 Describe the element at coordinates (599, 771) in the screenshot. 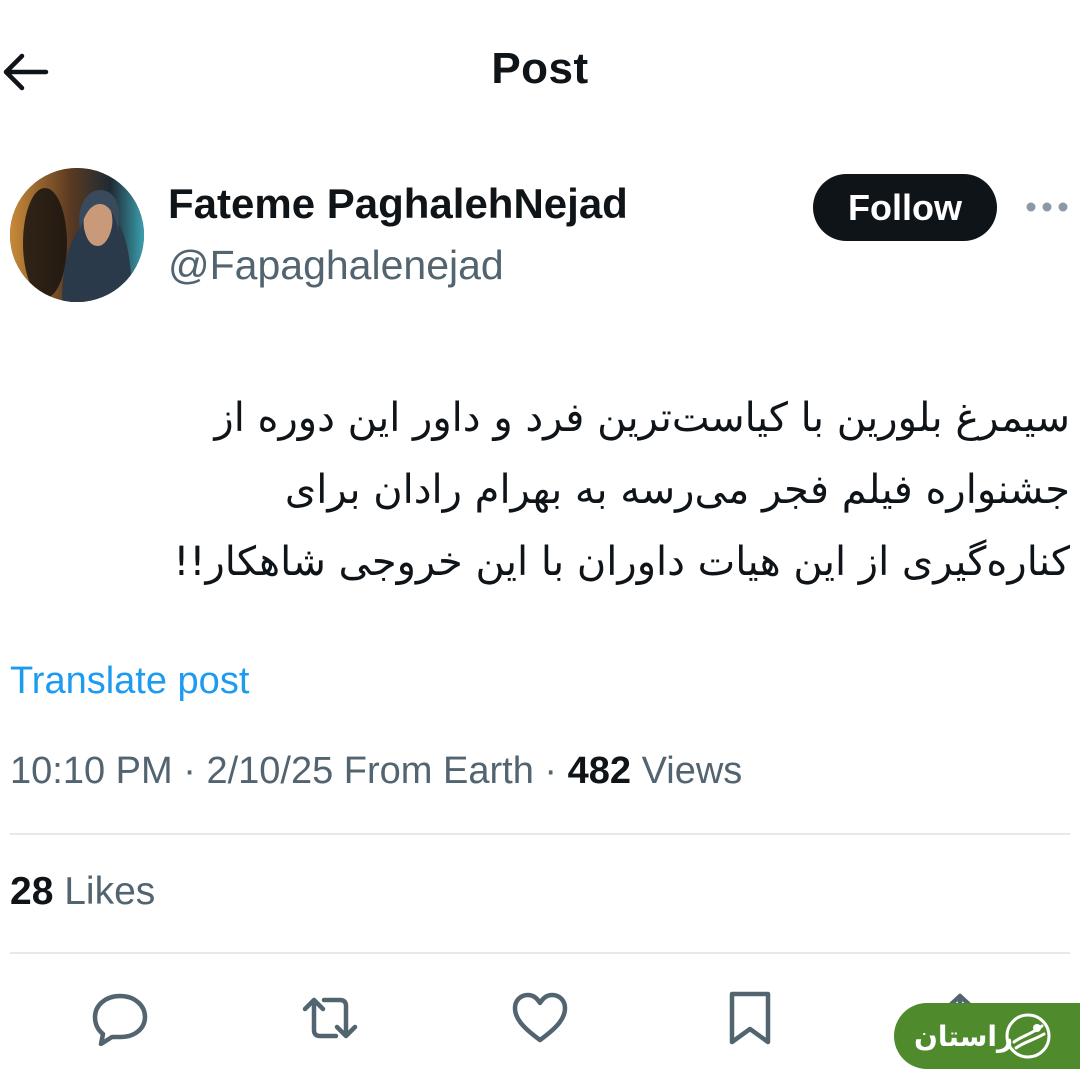

I see `views-count: 482` at that location.